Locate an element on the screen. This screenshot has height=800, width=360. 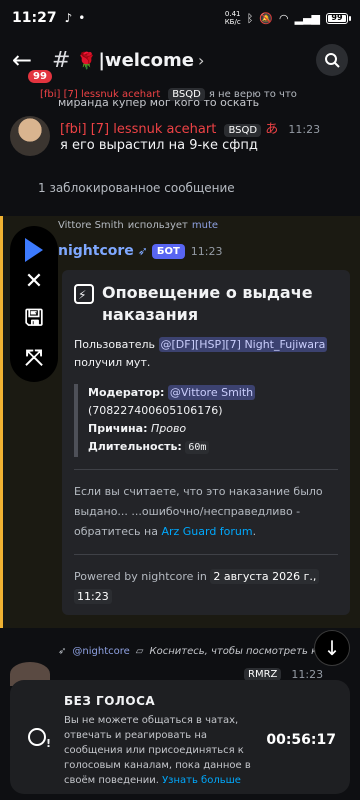
message-author: [fbi] [7] lessnuk acehart is located at coordinates (138, 129).